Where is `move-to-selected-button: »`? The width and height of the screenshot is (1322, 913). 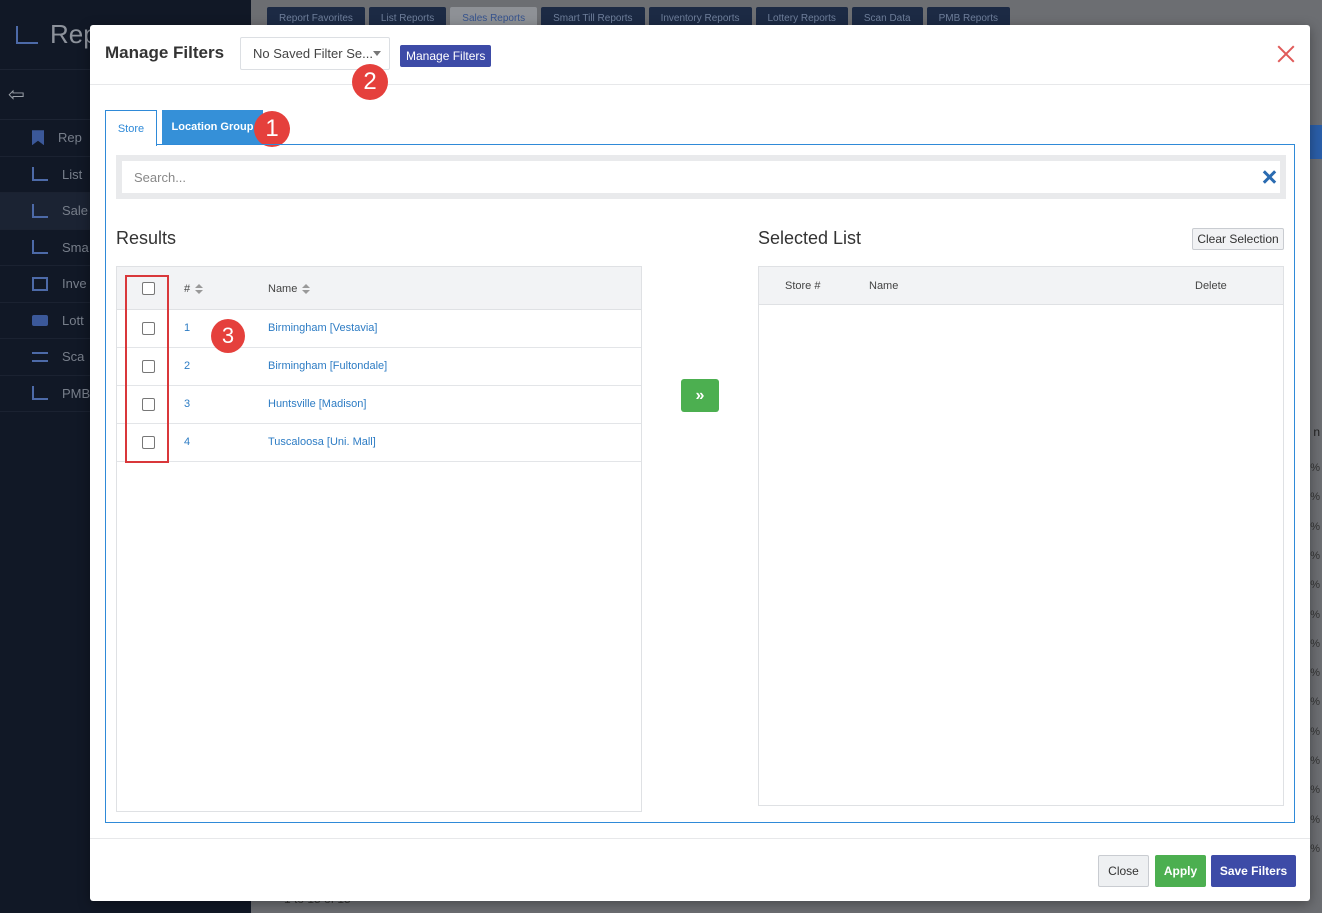 move-to-selected-button: » is located at coordinates (700, 395).